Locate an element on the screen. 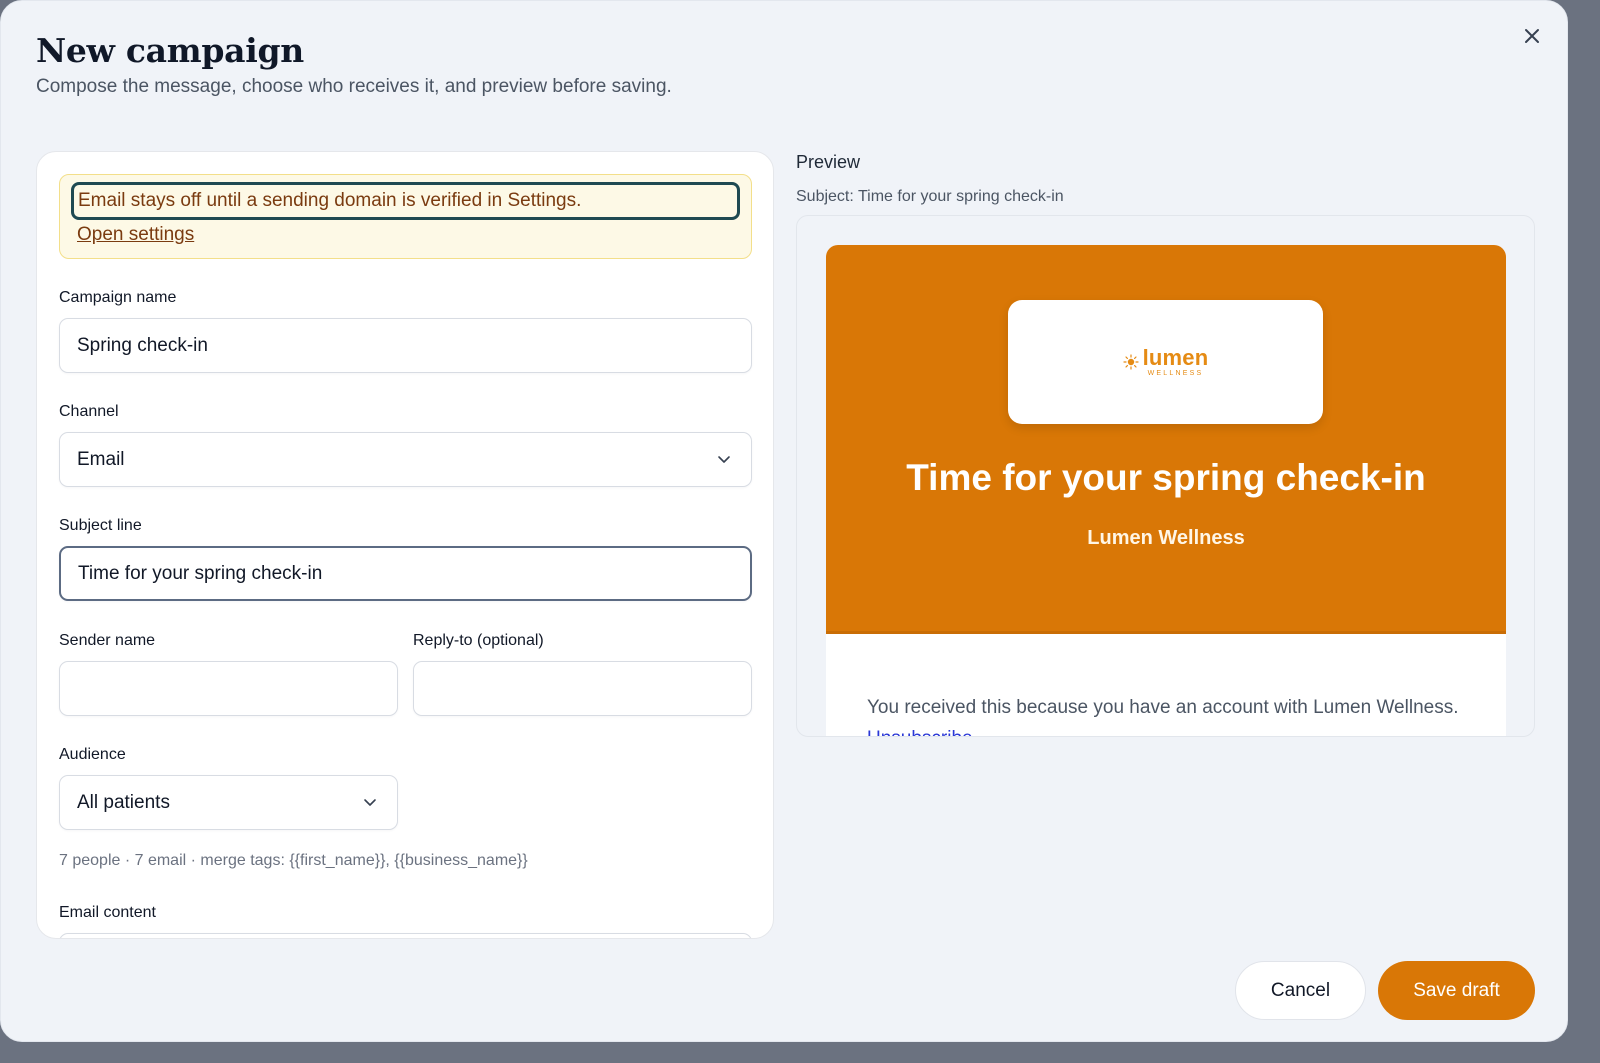 Image resolution: width=1600 pixels, height=1063 pixels. reply-to-label: Reply-to (optional) is located at coordinates (478, 640).